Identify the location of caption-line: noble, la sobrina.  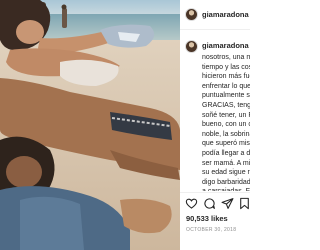
(226, 134).